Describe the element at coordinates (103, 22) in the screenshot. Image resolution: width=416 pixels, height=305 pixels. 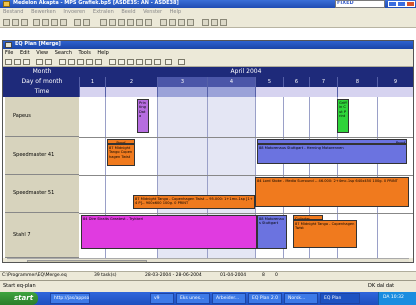
I see `undo-icon` at that location.